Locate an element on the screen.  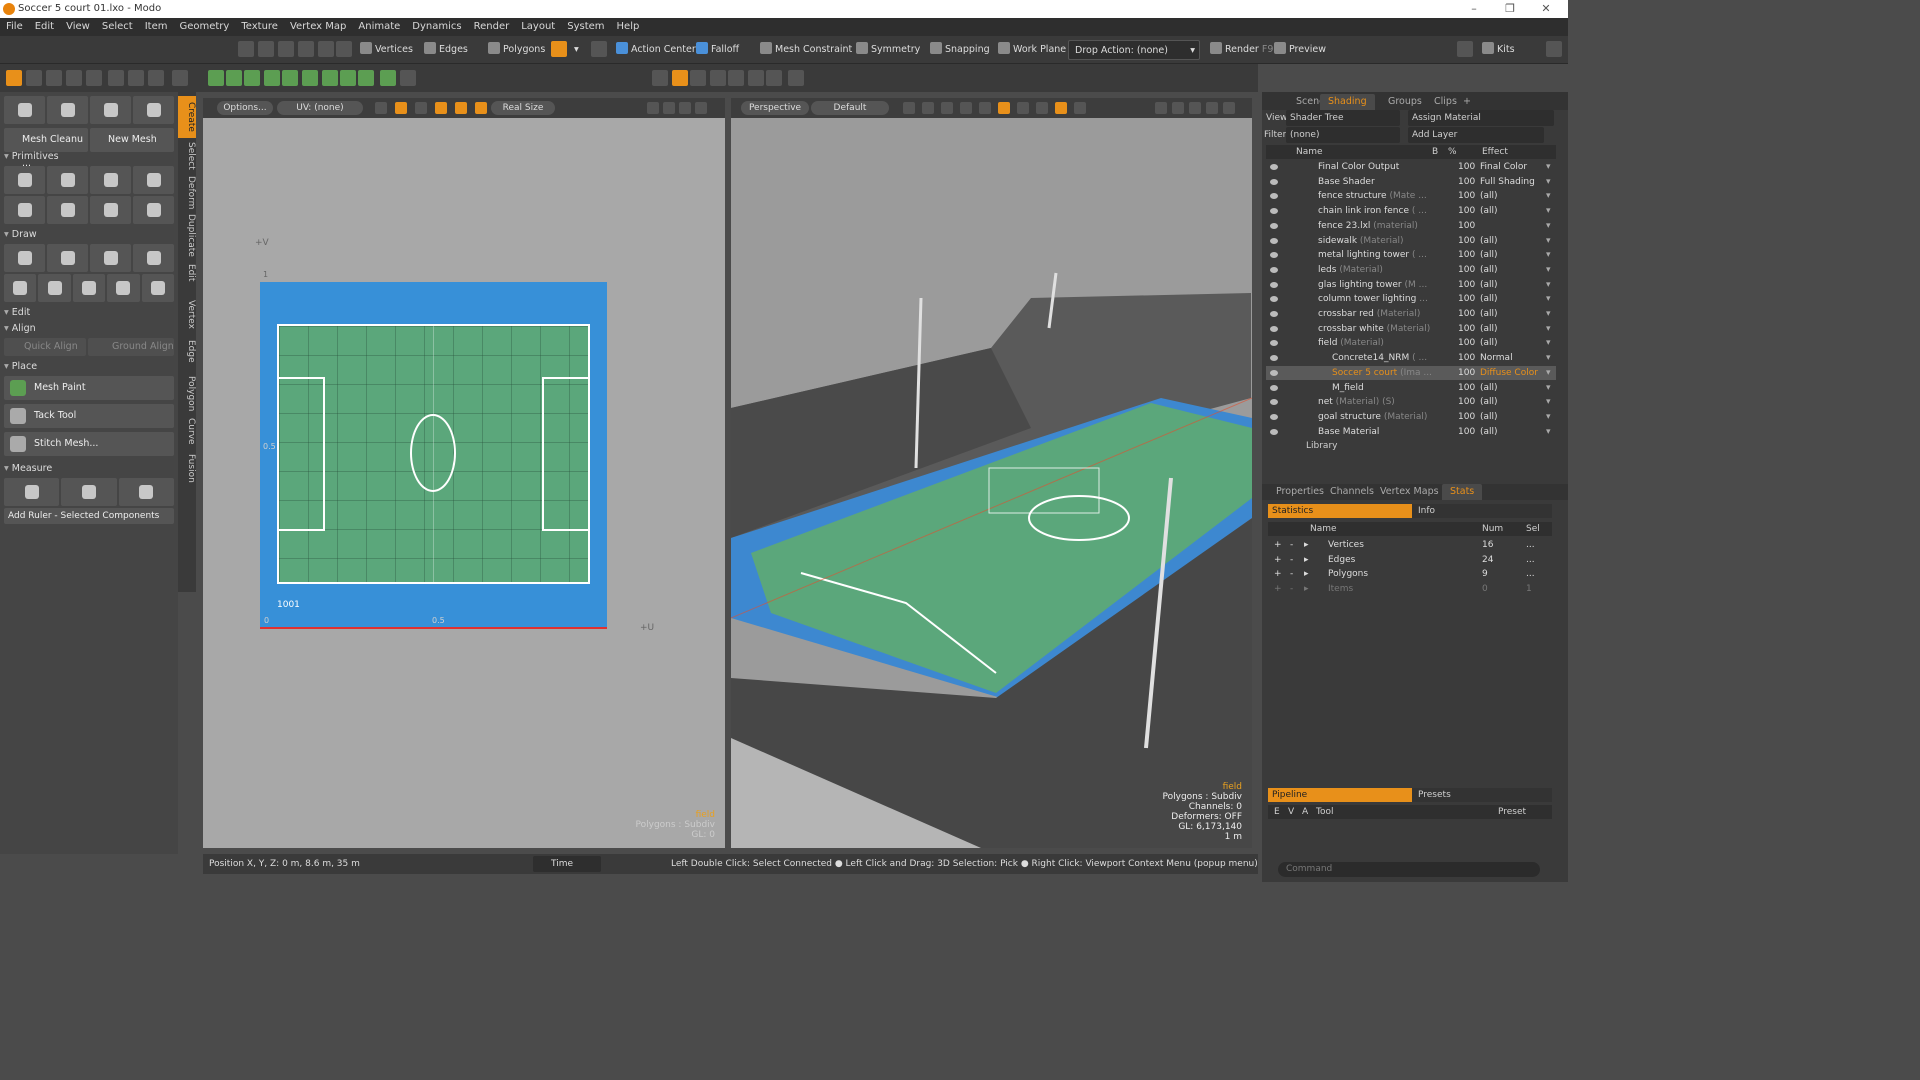
curve-icon is located at coordinates (20, 288).